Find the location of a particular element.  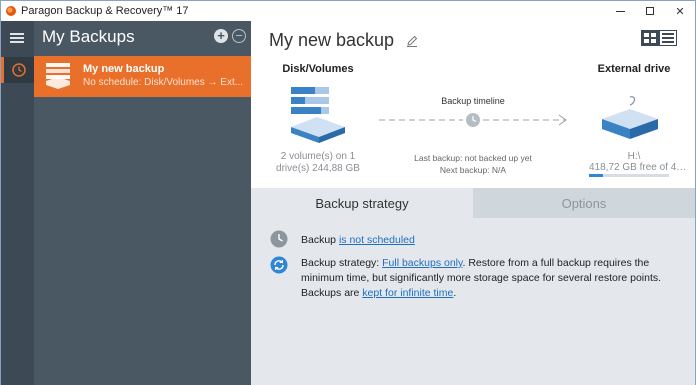

schedule-link: is not scheduled is located at coordinates (377, 240).